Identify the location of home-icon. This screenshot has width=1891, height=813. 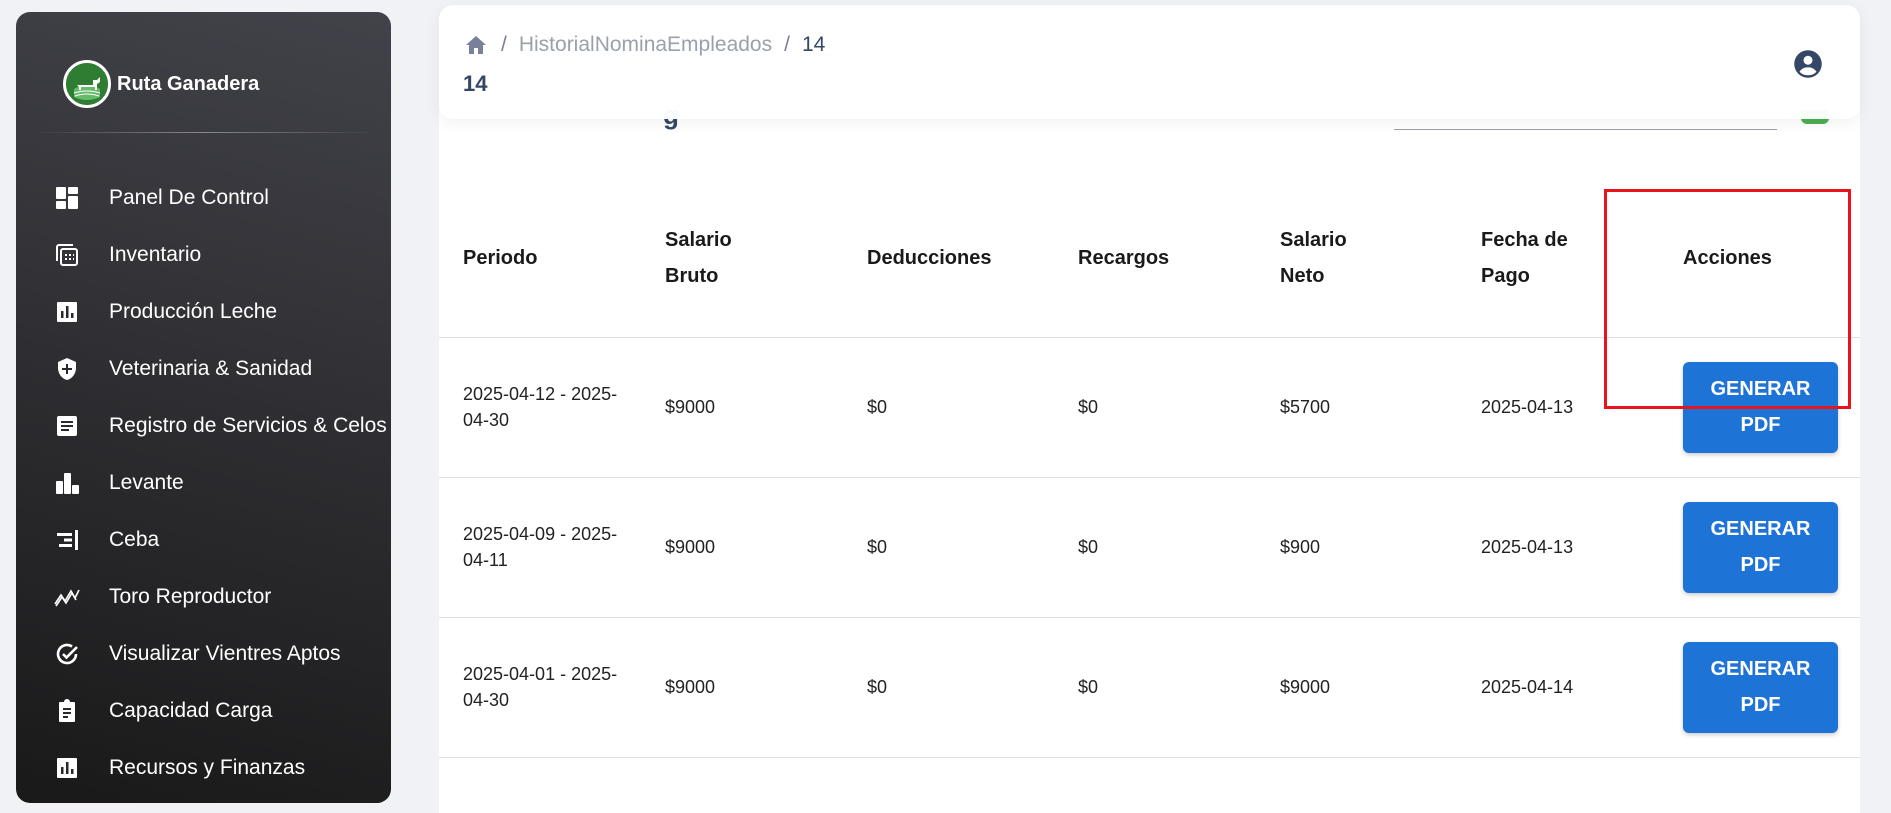
(477, 45).